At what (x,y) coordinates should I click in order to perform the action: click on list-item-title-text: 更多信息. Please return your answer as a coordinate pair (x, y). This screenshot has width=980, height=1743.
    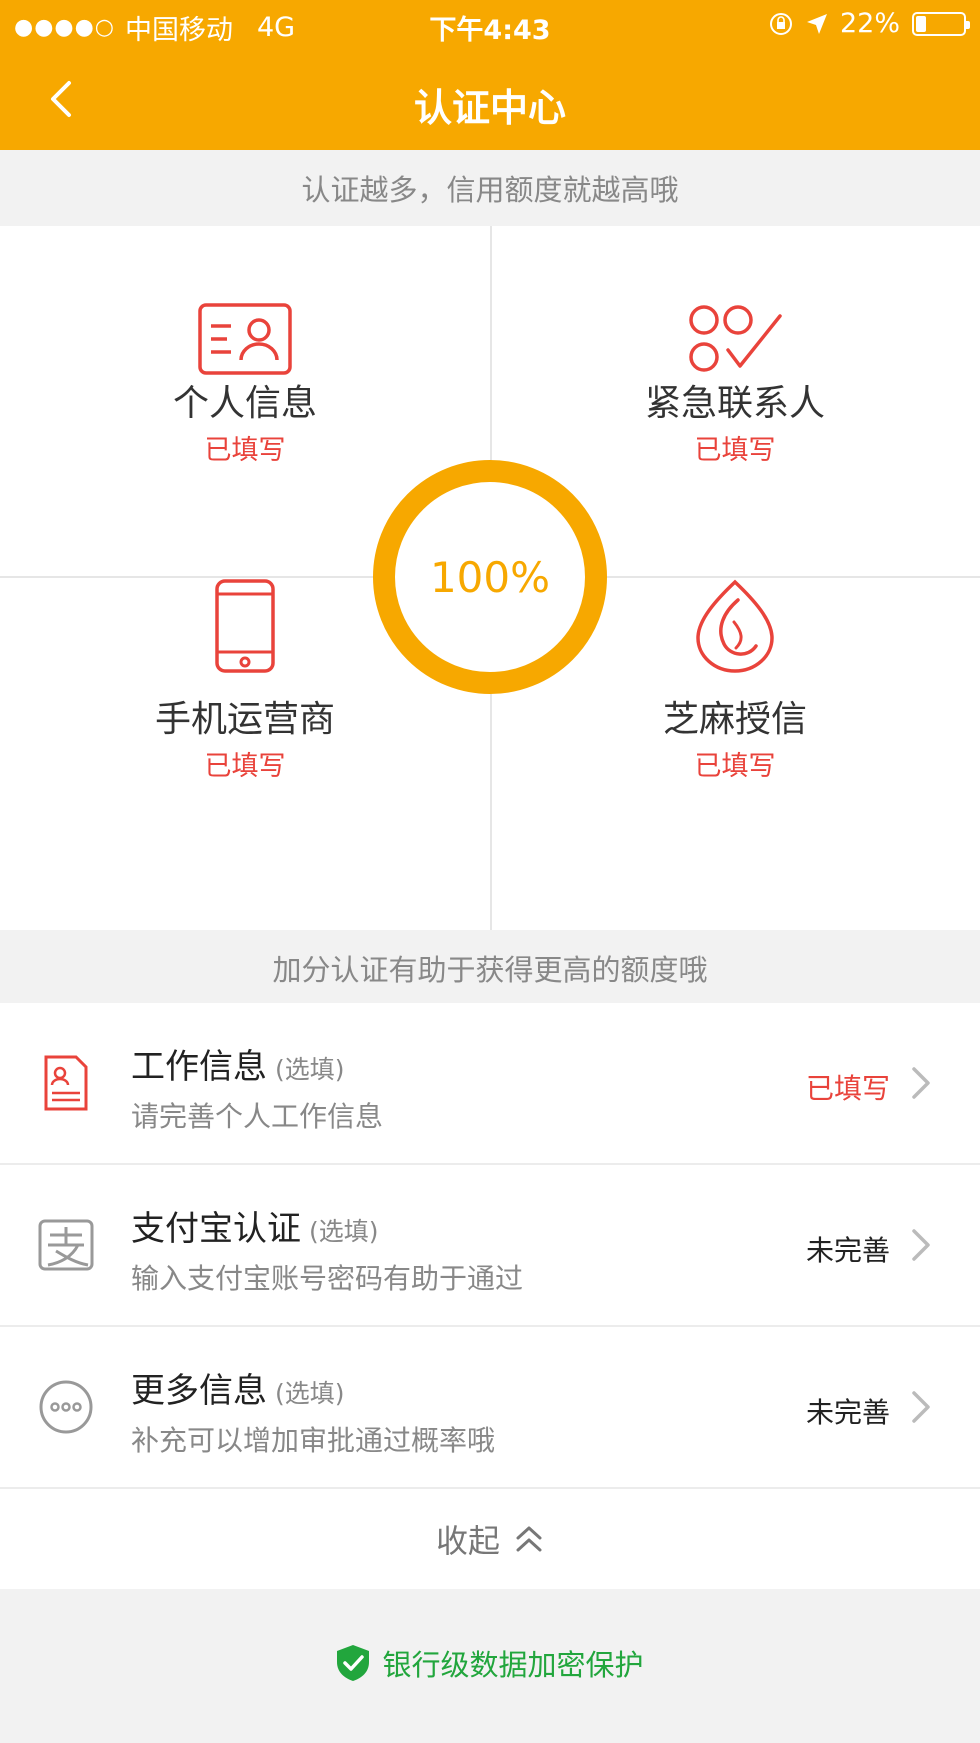
    Looking at the image, I should click on (199, 1391).